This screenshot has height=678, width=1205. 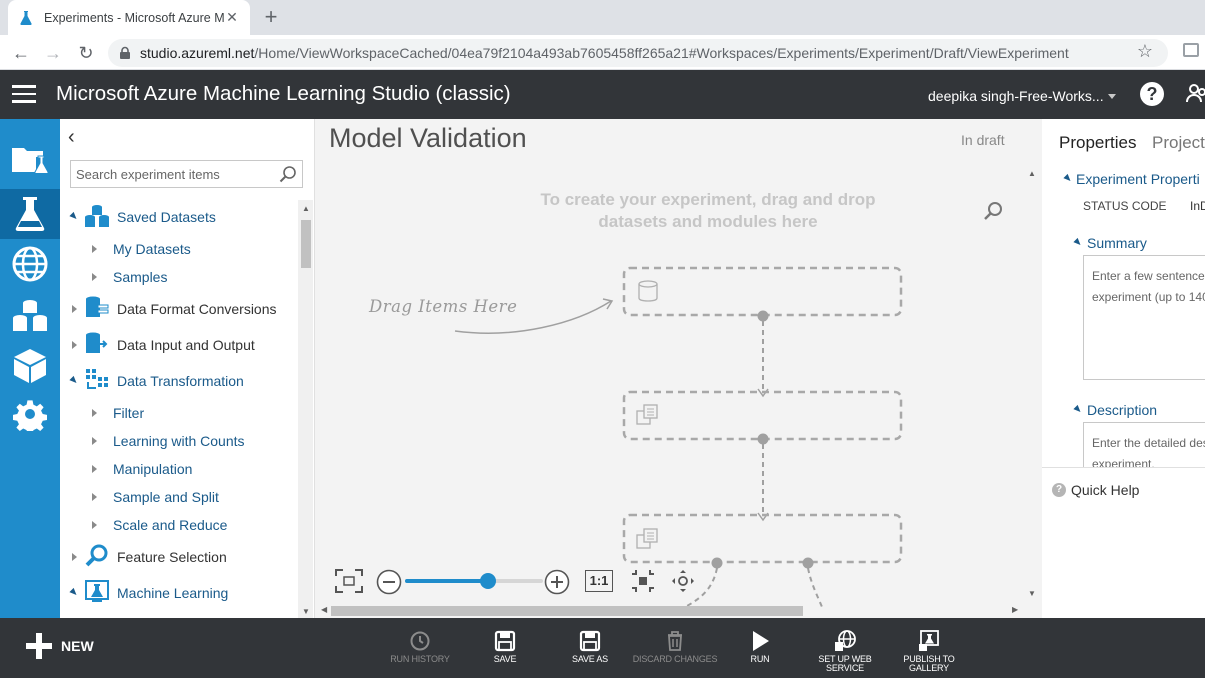 What do you see at coordinates (21, 53) in the screenshot?
I see `back-icon: ←` at bounding box center [21, 53].